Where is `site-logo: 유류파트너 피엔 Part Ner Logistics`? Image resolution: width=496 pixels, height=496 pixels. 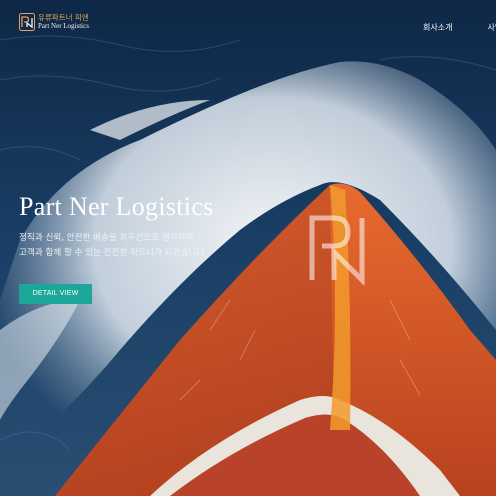 site-logo: 유류파트너 피엔 Part Ner Logistics is located at coordinates (54, 22).